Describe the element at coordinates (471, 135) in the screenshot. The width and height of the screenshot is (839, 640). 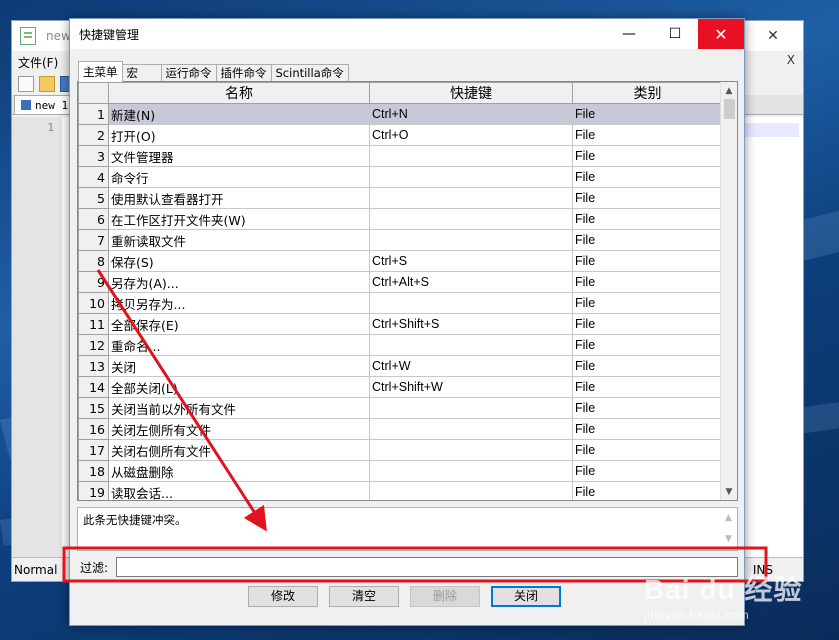
I see `shortcut-cell: Ctrl+O` at that location.